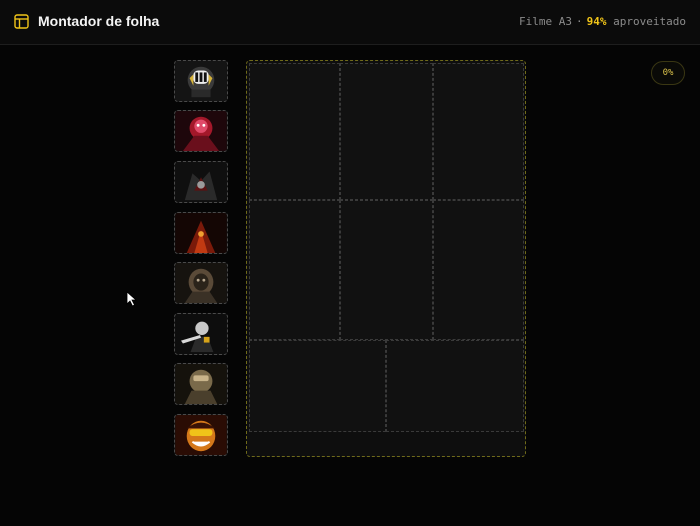 This screenshot has width=700, height=526. I want to click on zoom-badge: 0%, so click(668, 73).